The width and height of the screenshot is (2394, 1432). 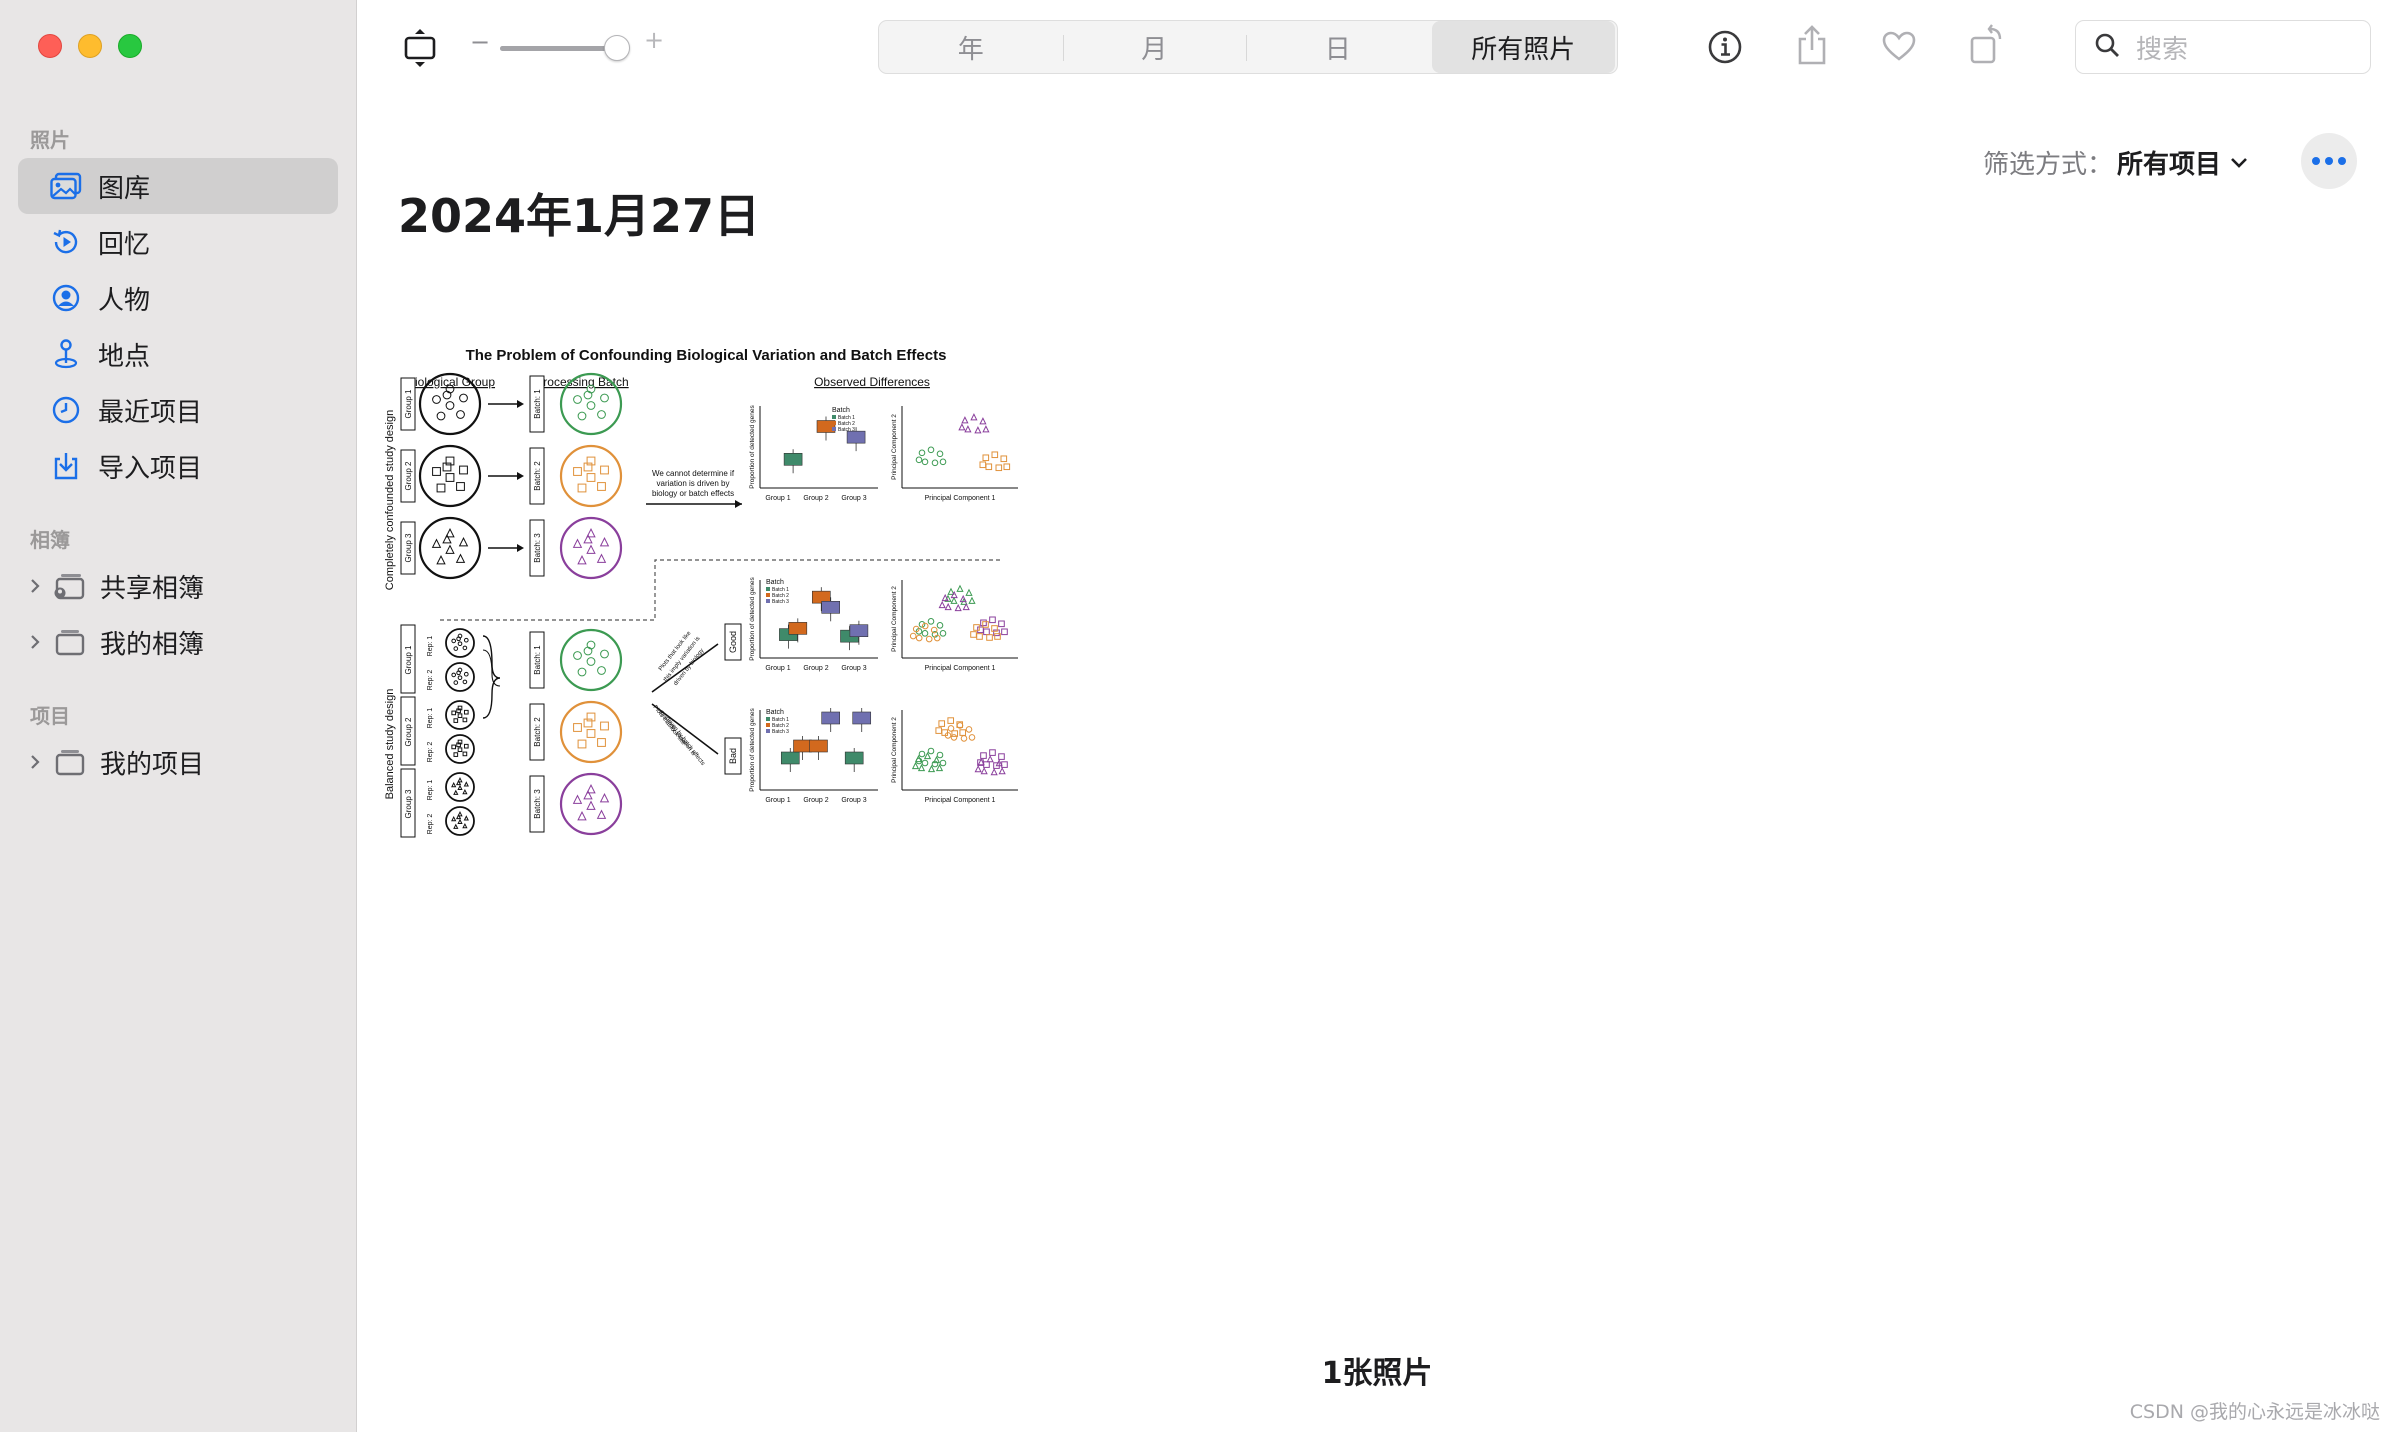 I want to click on sidebar-item-label: 回忆, so click(x=124, y=244).